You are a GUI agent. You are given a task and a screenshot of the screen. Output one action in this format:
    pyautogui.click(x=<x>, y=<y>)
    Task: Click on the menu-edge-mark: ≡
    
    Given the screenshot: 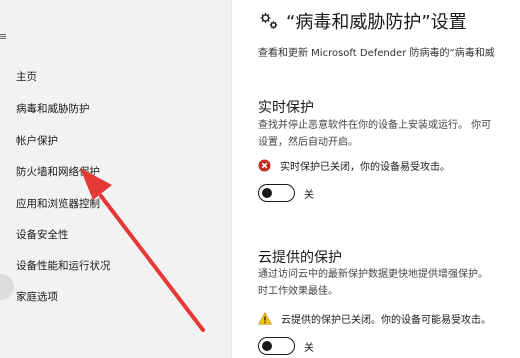 What is the action you would take?
    pyautogui.click(x=4, y=36)
    